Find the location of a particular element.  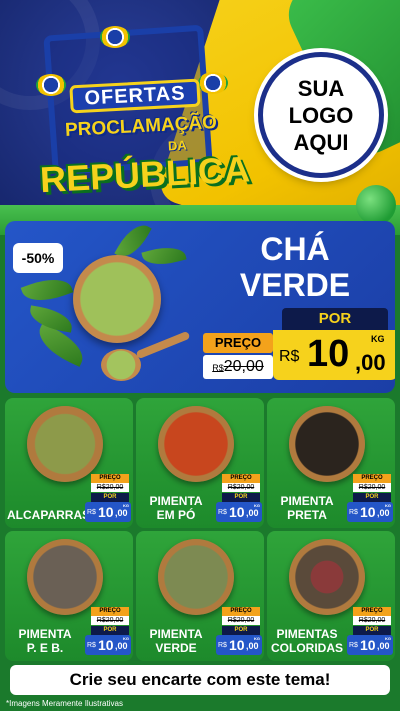

green-pepper-bowl-image is located at coordinates (196, 577).